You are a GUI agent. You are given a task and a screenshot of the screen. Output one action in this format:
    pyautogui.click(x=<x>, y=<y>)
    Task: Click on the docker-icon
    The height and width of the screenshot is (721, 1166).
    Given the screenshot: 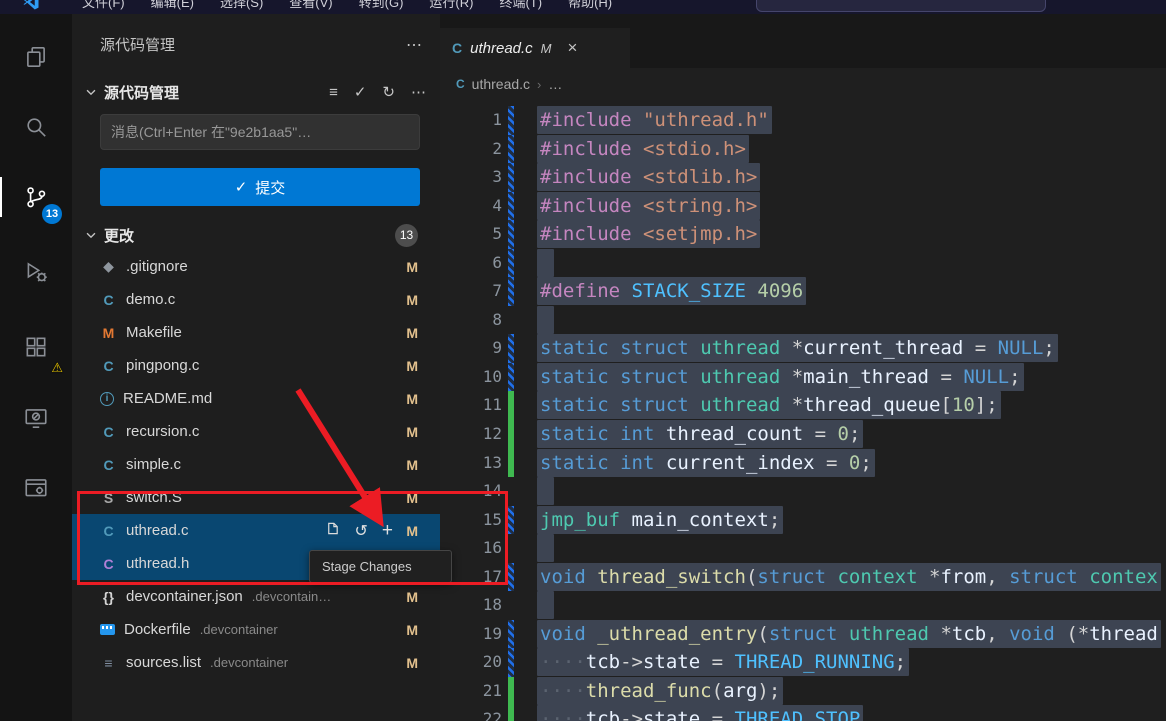 What is the action you would take?
    pyautogui.click(x=107, y=629)
    